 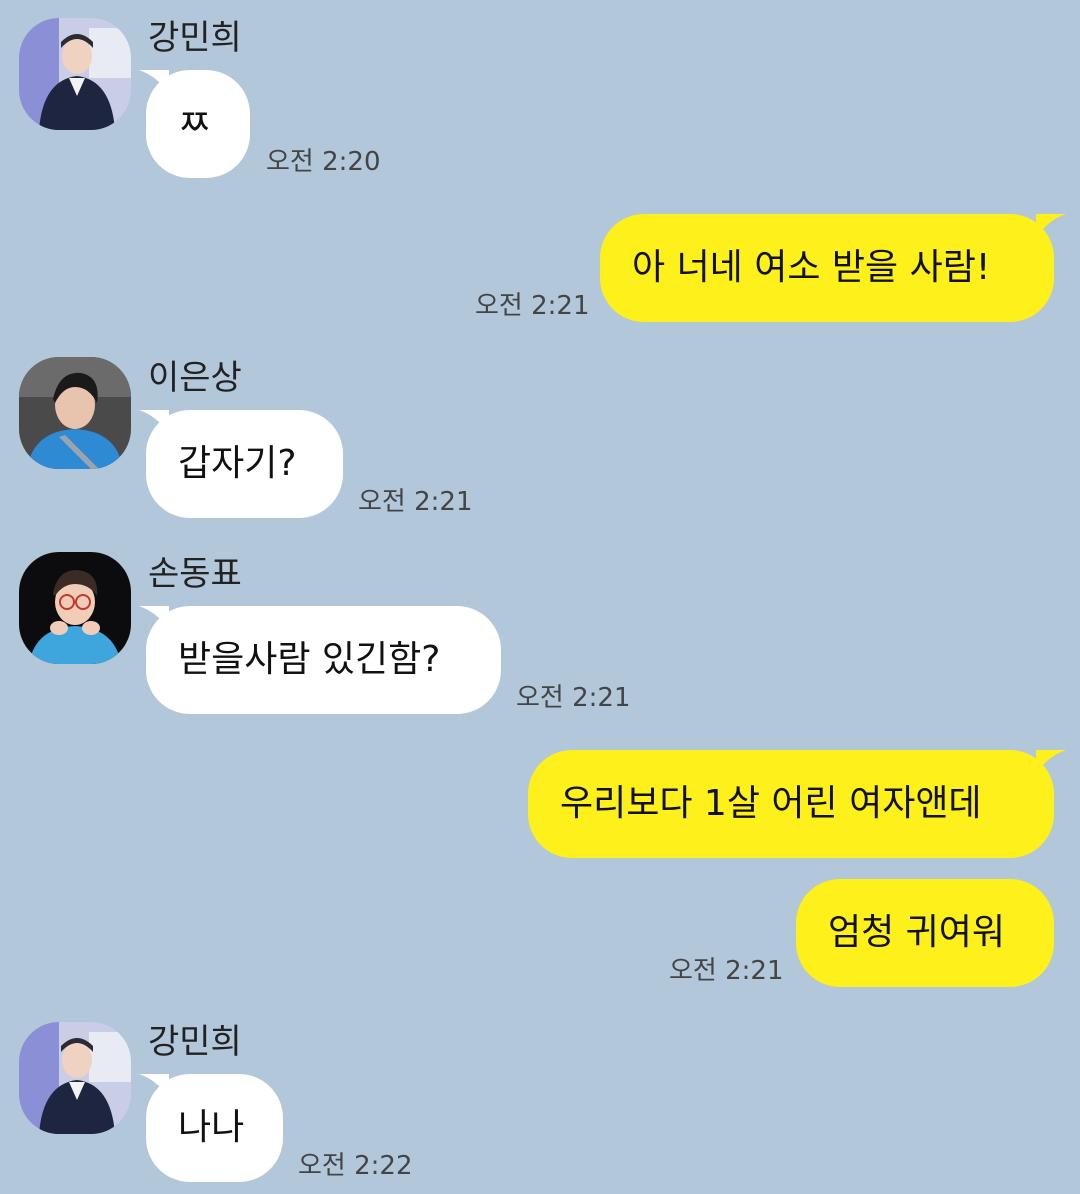 I want to click on message-bubble: 우리보다 1살 어린 여자앤데, so click(x=791, y=804).